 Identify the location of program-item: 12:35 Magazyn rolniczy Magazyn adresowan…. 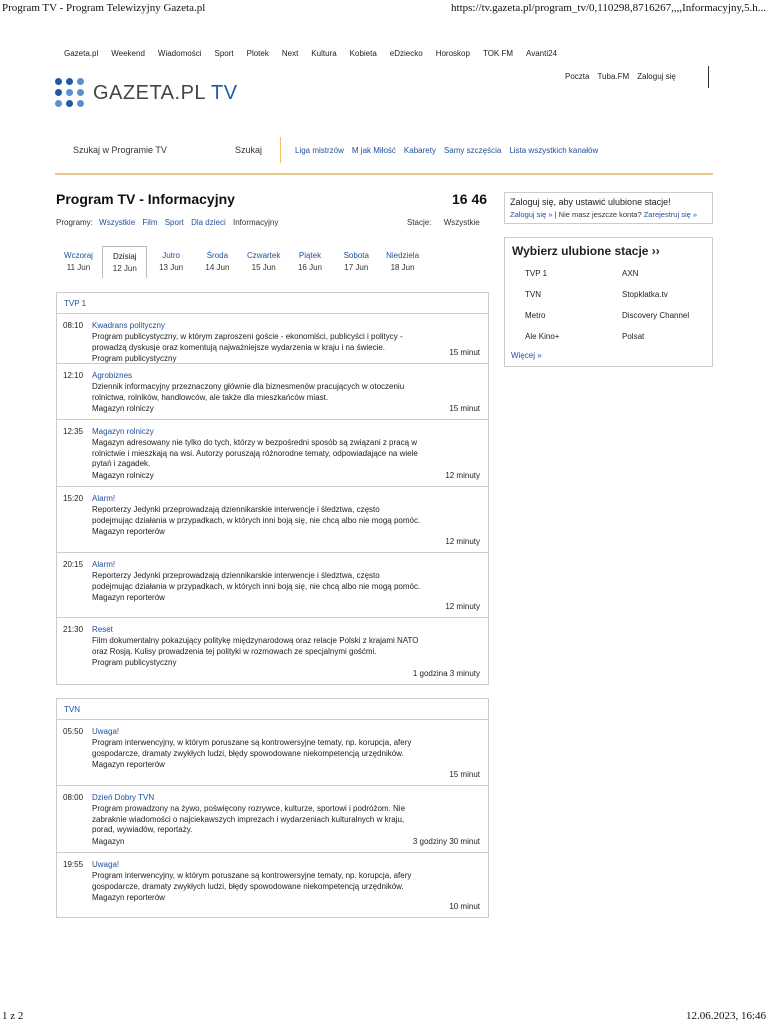
(272, 453).